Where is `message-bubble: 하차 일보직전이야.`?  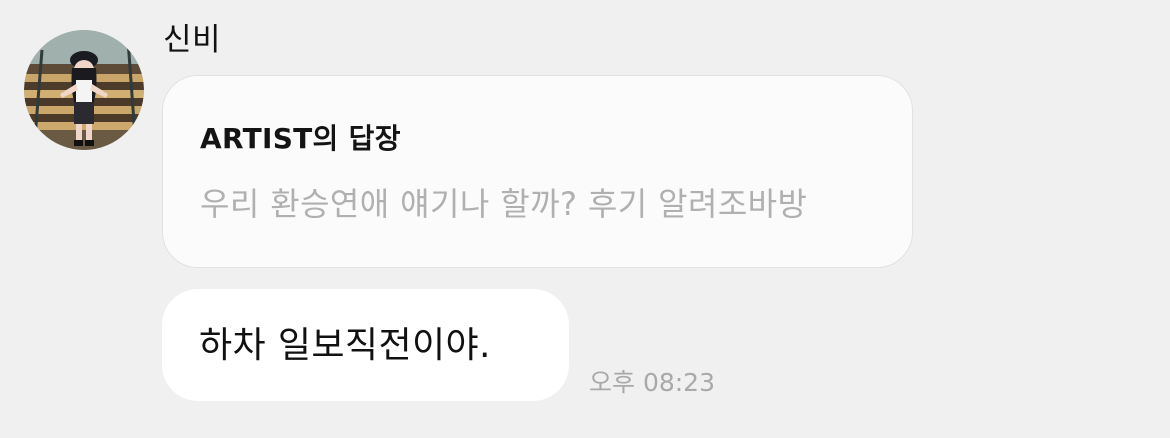
message-bubble: 하차 일보직전이야. is located at coordinates (365, 345).